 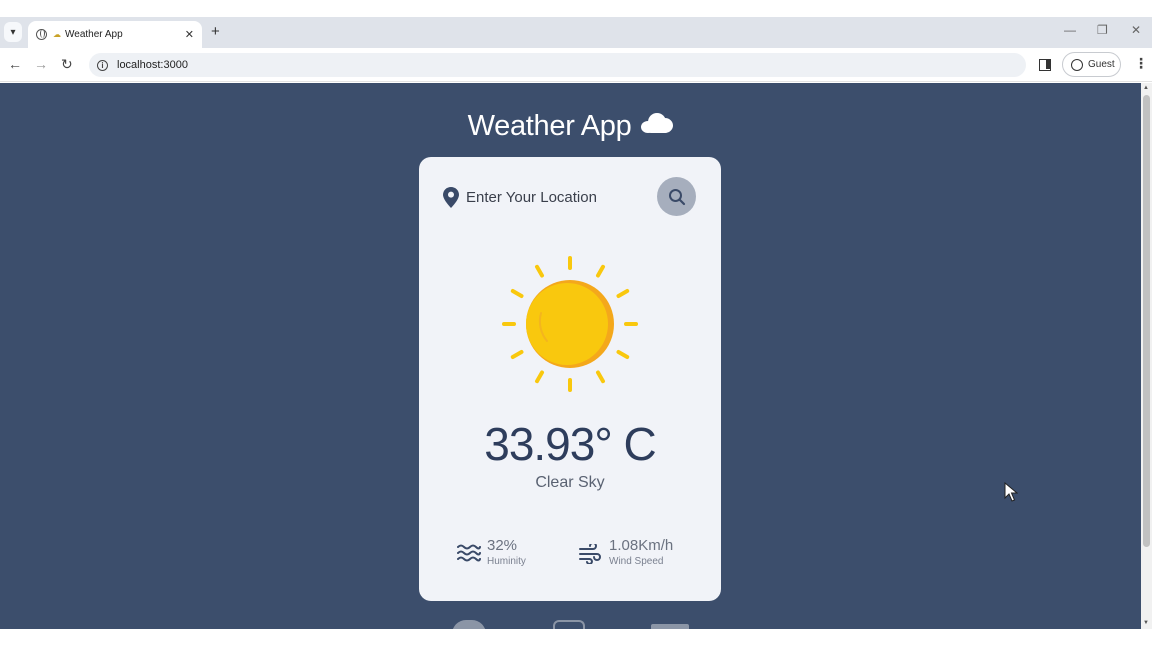 I want to click on globe-icon, so click(x=41, y=34).